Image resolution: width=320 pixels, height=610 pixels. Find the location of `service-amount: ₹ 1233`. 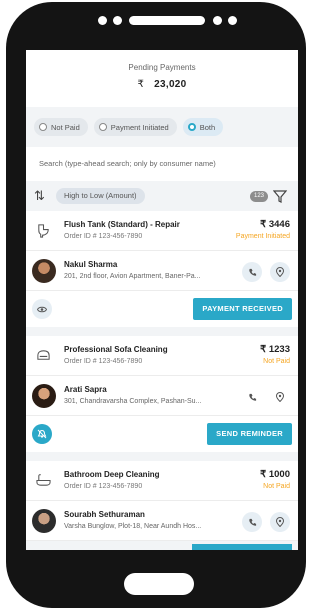

service-amount: ₹ 1233 is located at coordinates (275, 349).